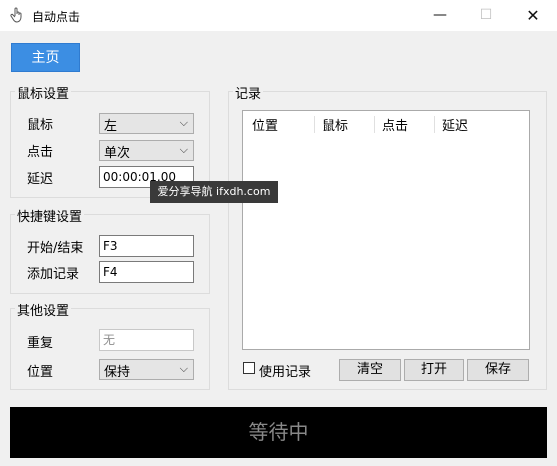  Describe the element at coordinates (111, 126) in the screenshot. I see `mouse-button-value: 左` at that location.